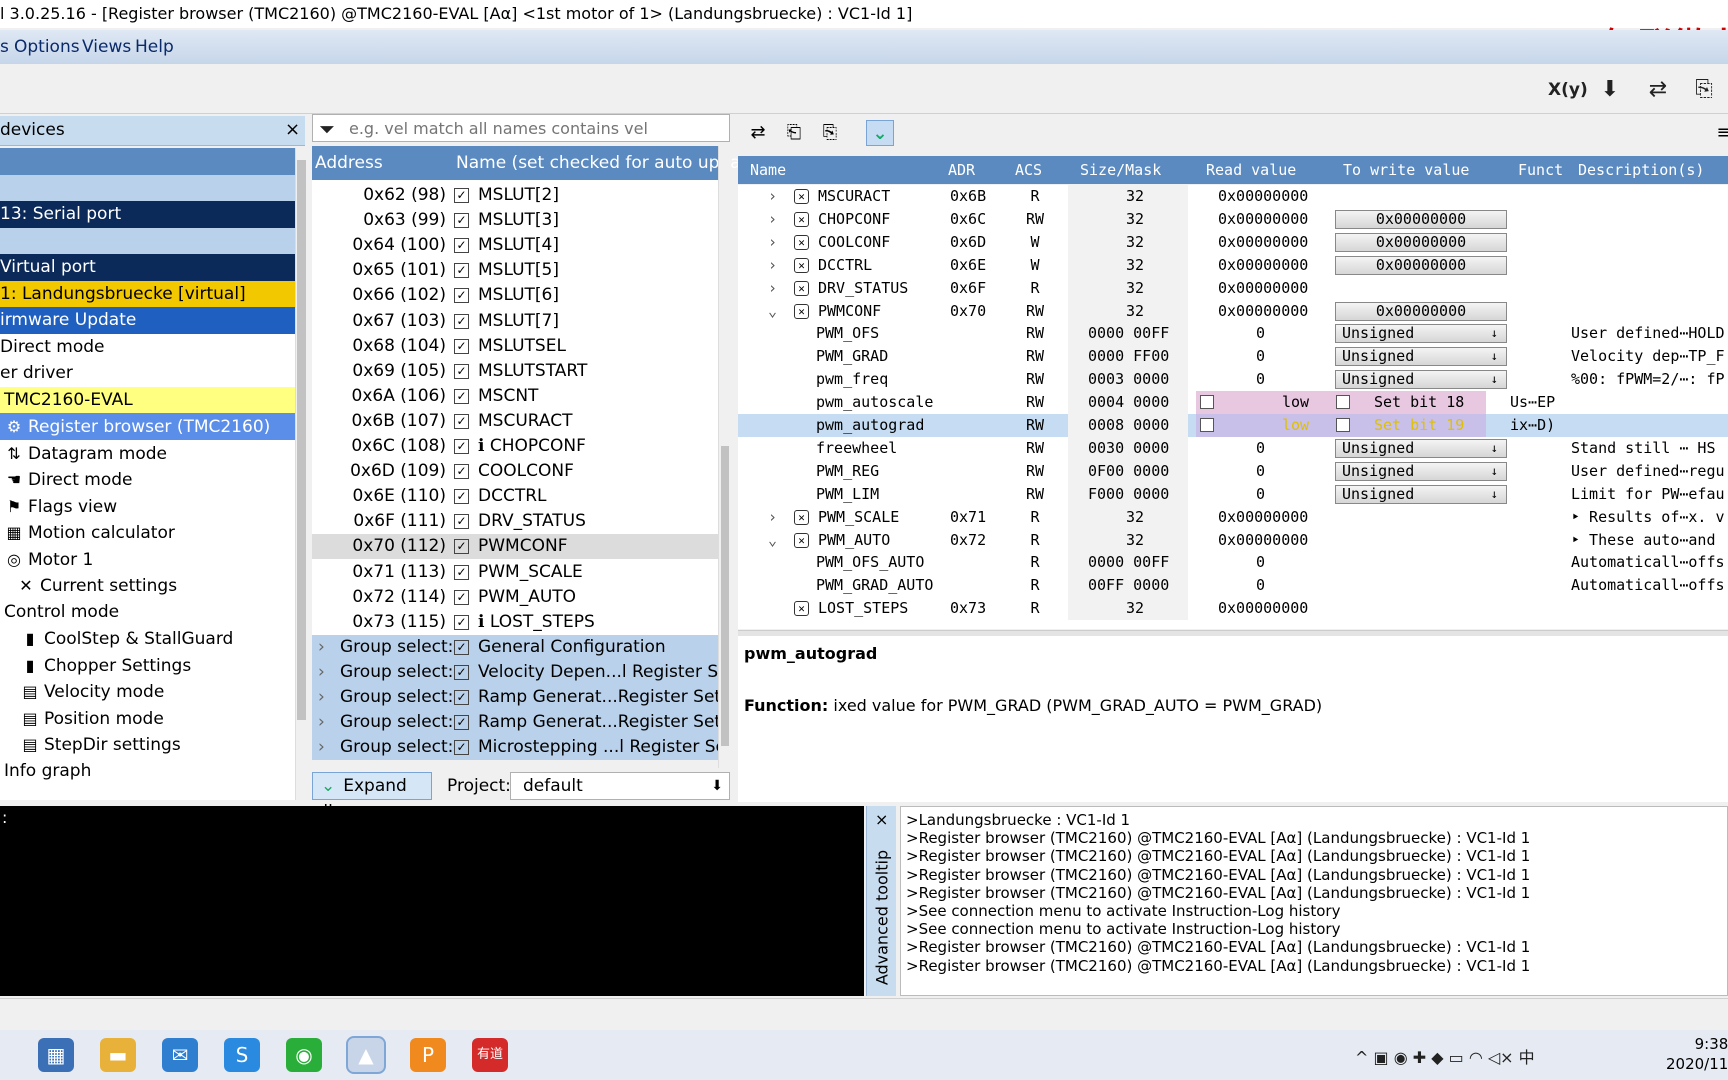  Describe the element at coordinates (154, 47) in the screenshot. I see `menu-item-help: Help` at that location.